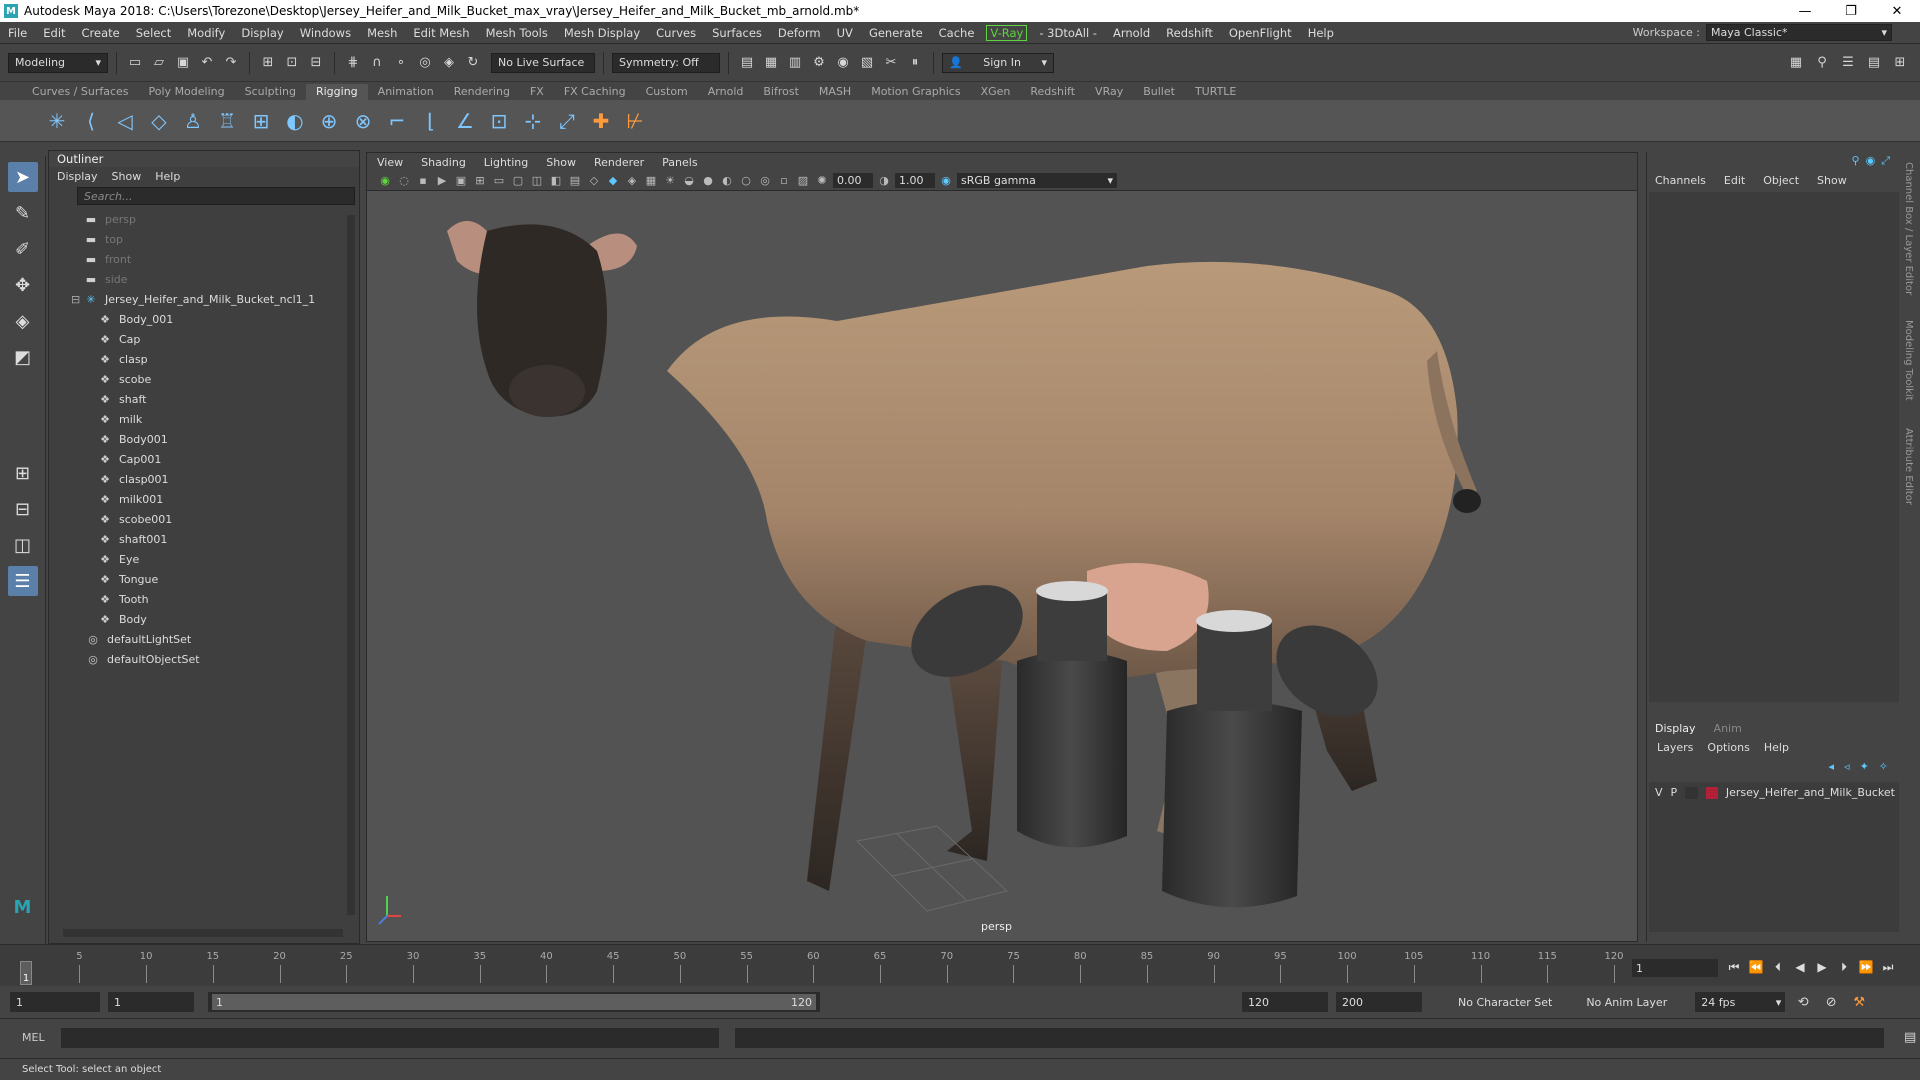 This screenshot has height=1080, width=1920. I want to click on point-constraint-icon: ⊹, so click(533, 121).